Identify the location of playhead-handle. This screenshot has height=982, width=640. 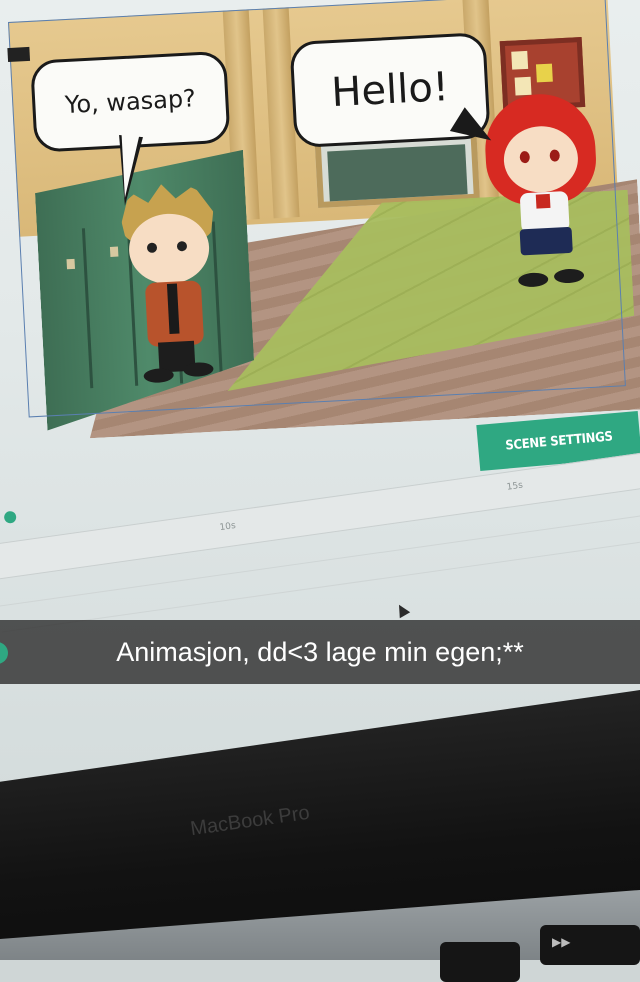
(10, 517).